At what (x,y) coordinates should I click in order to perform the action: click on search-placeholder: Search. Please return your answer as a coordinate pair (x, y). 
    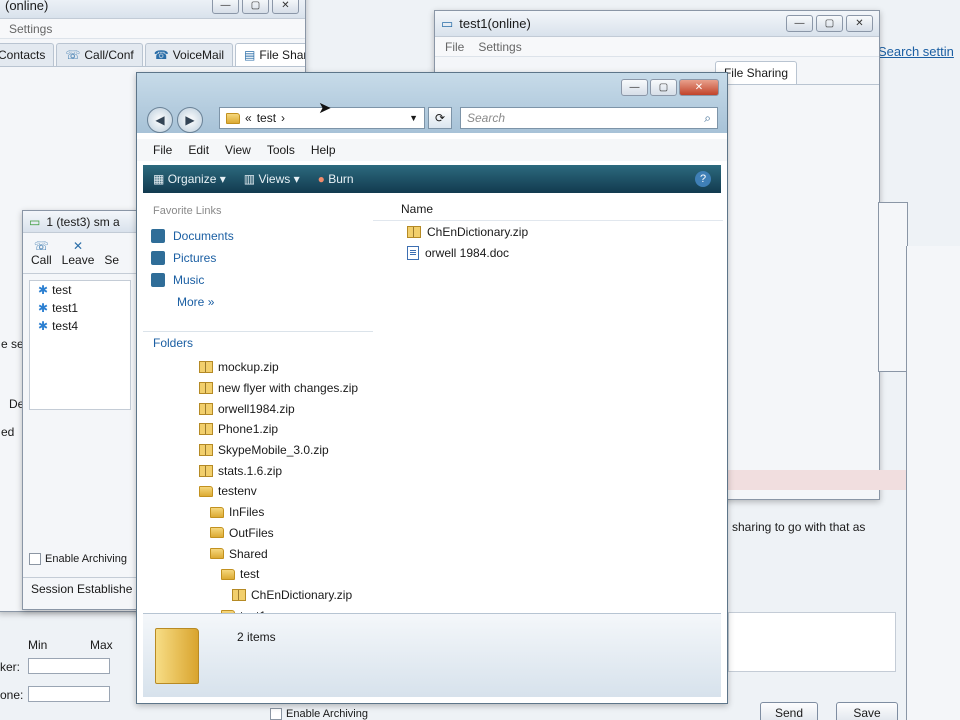
    Looking at the image, I should click on (486, 118).